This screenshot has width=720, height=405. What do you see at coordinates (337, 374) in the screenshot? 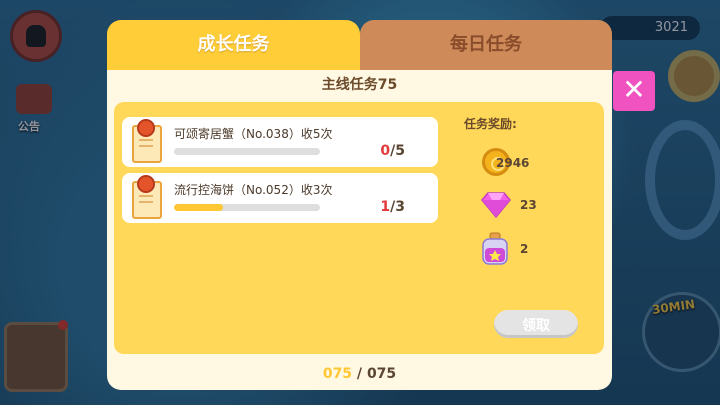
I see `page-current: 075` at bounding box center [337, 374].